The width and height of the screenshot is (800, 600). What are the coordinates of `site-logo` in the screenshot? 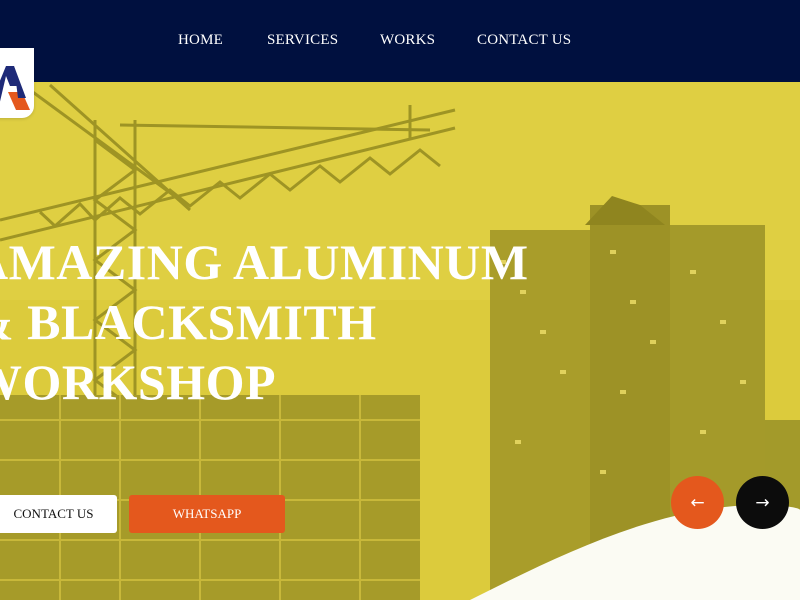 It's located at (17, 83).